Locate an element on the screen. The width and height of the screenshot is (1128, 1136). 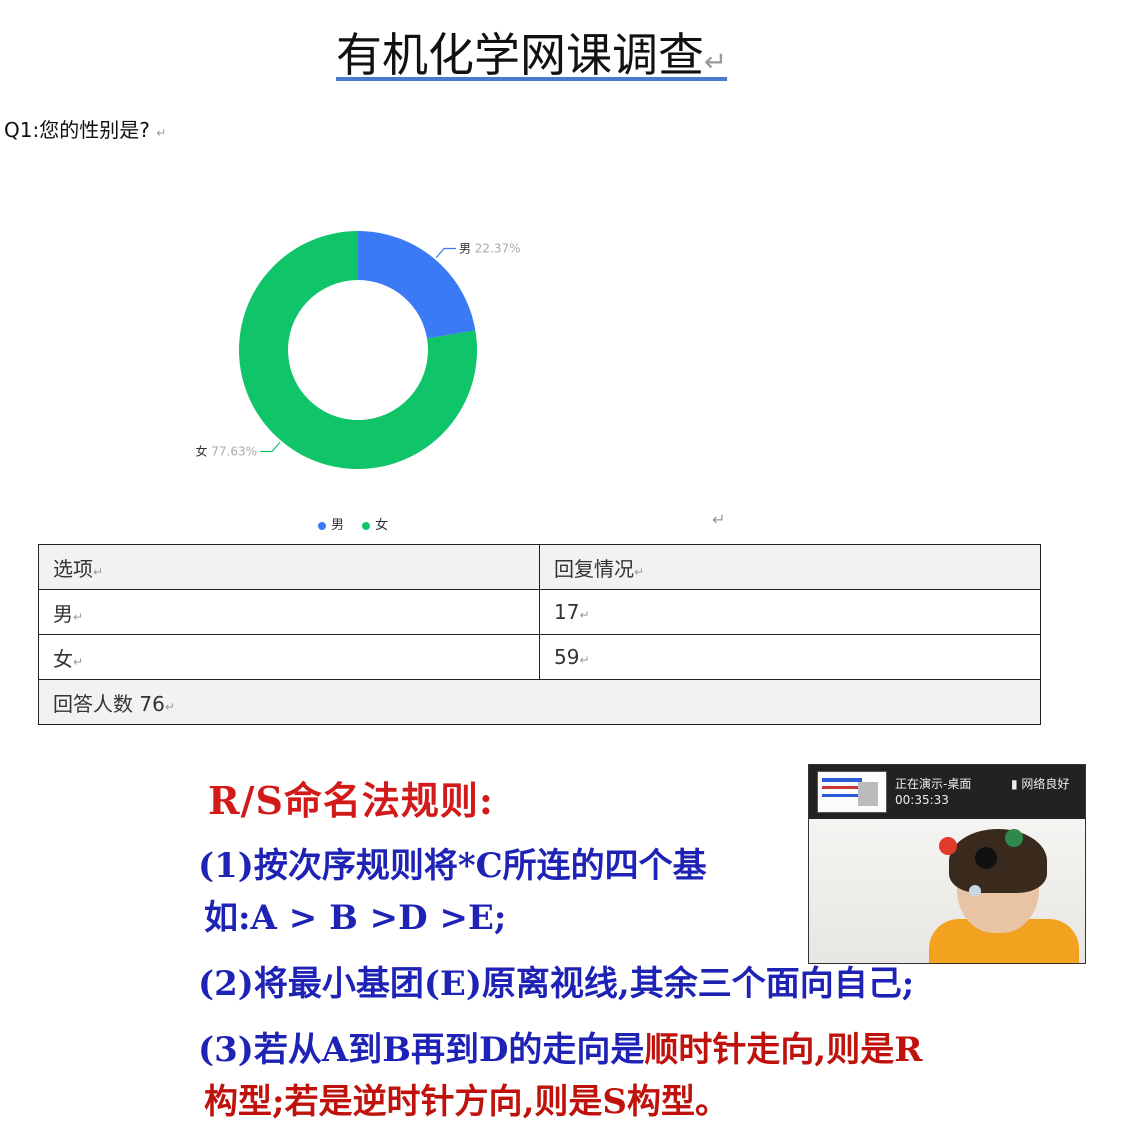
table-cell: 女↵ is located at coordinates (289, 657).